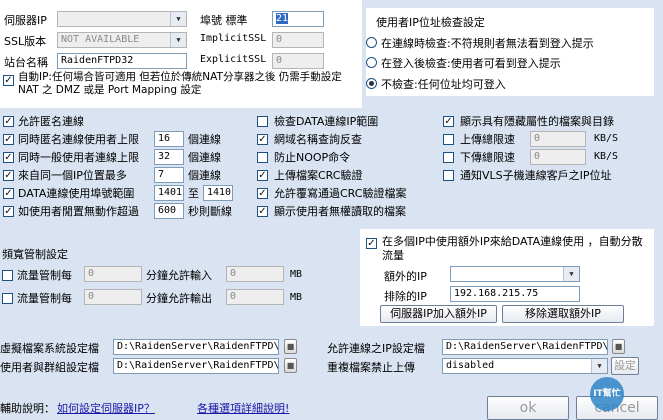 This screenshot has height=420, width=663. Describe the element at coordinates (35, 254) in the screenshot. I see `bandwidth-title: 頻寬管制設定` at that location.